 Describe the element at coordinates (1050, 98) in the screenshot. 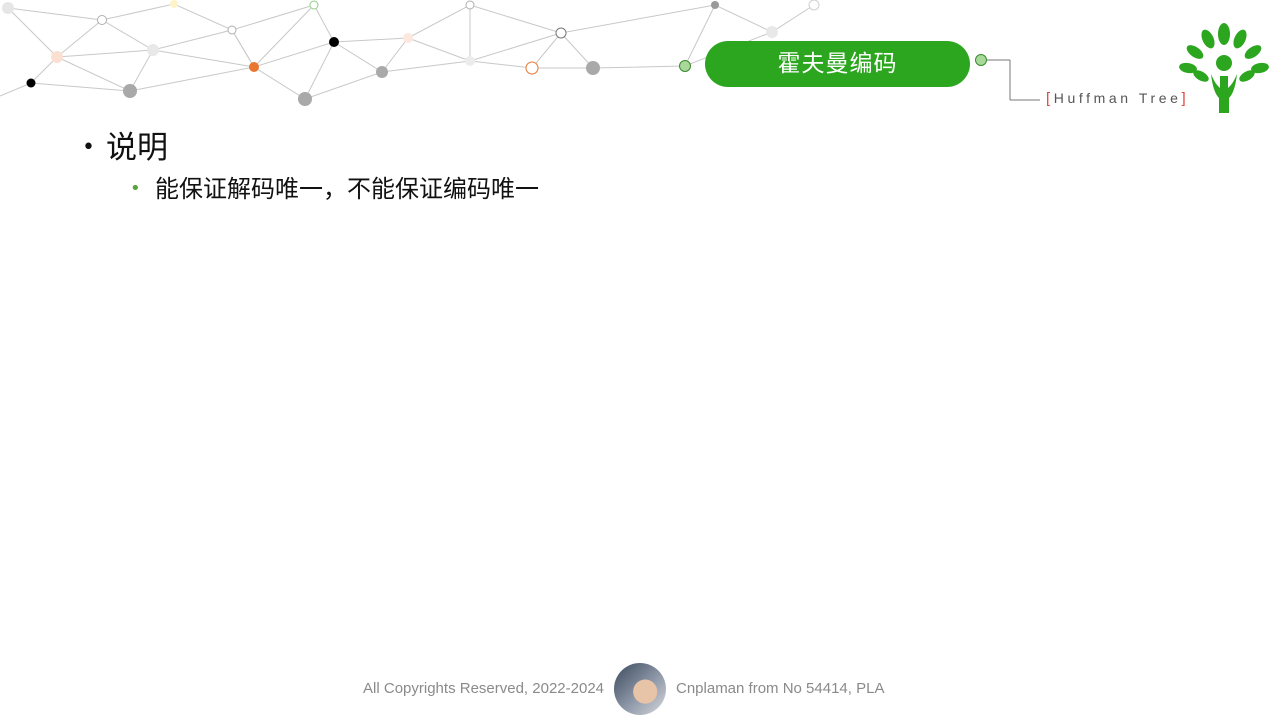

I see `subtitle-bracket-open: [` at that location.